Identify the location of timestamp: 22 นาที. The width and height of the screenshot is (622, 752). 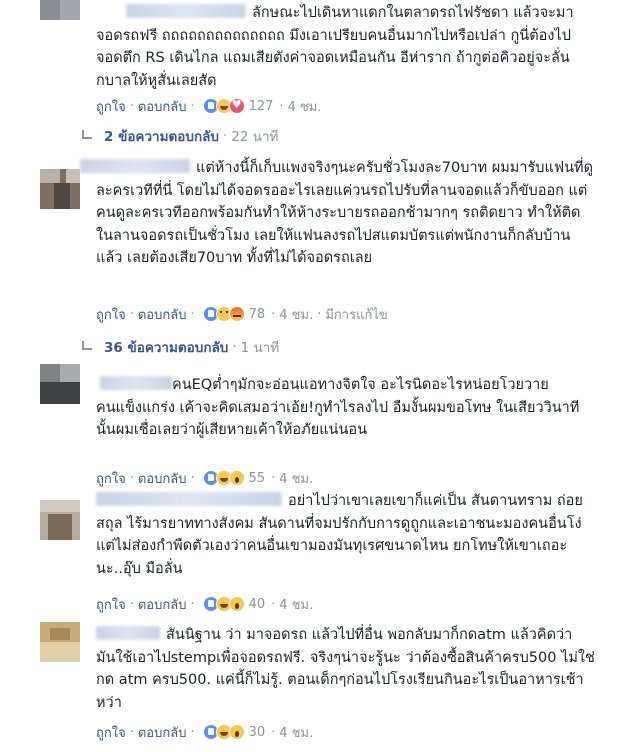
(255, 137).